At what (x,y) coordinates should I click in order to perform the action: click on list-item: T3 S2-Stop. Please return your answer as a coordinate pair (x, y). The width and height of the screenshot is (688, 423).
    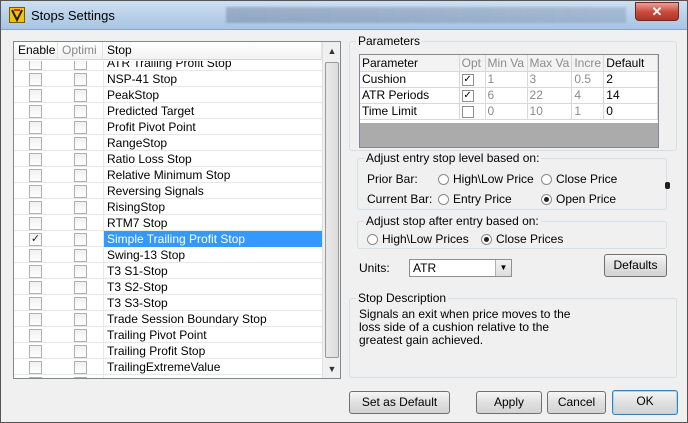
    Looking at the image, I should click on (168, 287).